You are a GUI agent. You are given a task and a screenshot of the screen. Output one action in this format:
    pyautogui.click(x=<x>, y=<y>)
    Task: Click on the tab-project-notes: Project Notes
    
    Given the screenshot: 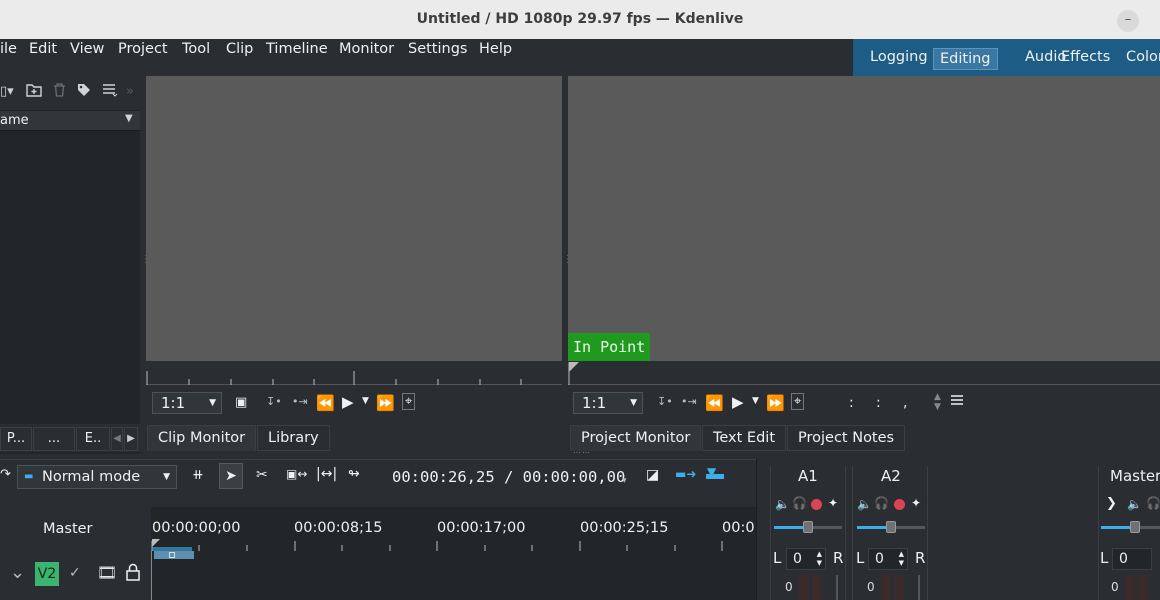 What is the action you would take?
    pyautogui.click(x=846, y=438)
    